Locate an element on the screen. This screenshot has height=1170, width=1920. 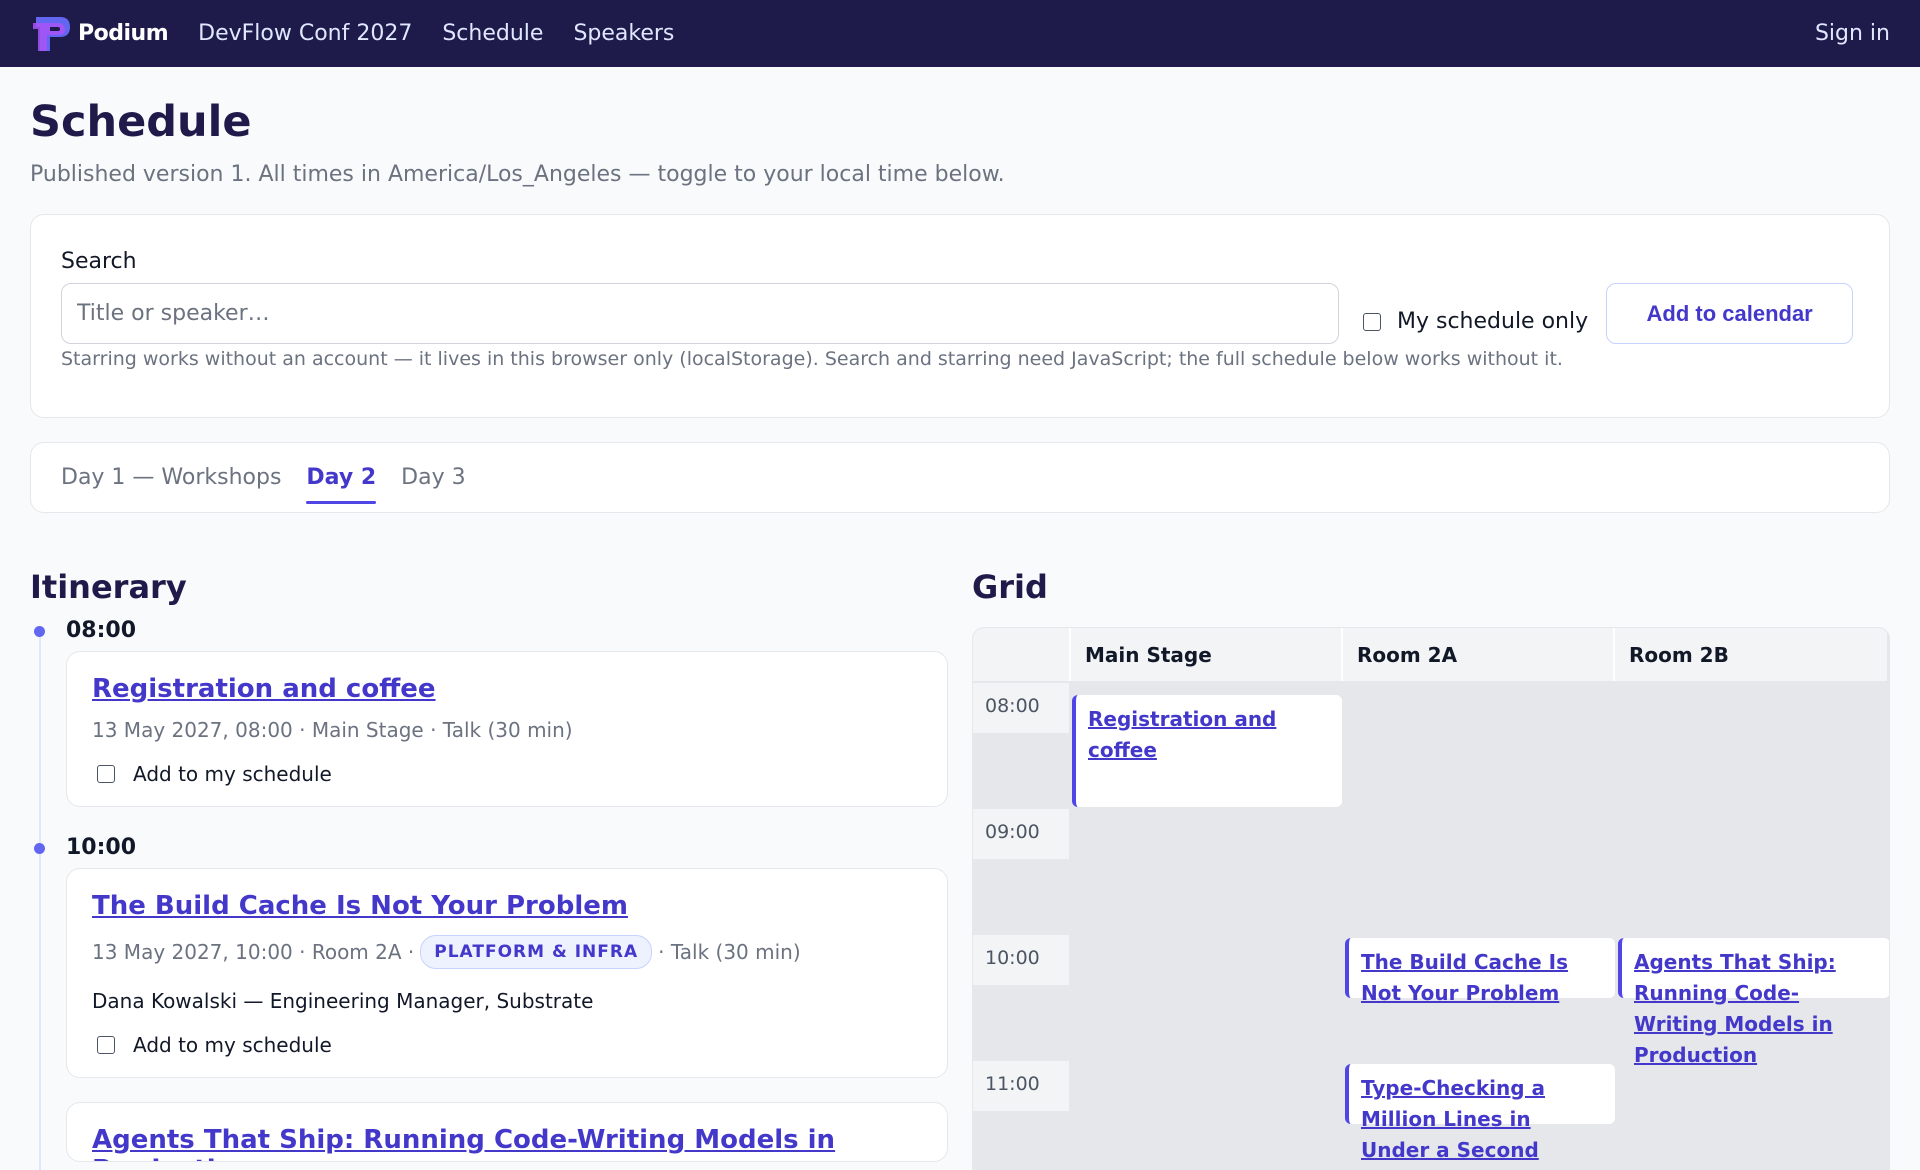
slot-time: 08:00 is located at coordinates (101, 630).